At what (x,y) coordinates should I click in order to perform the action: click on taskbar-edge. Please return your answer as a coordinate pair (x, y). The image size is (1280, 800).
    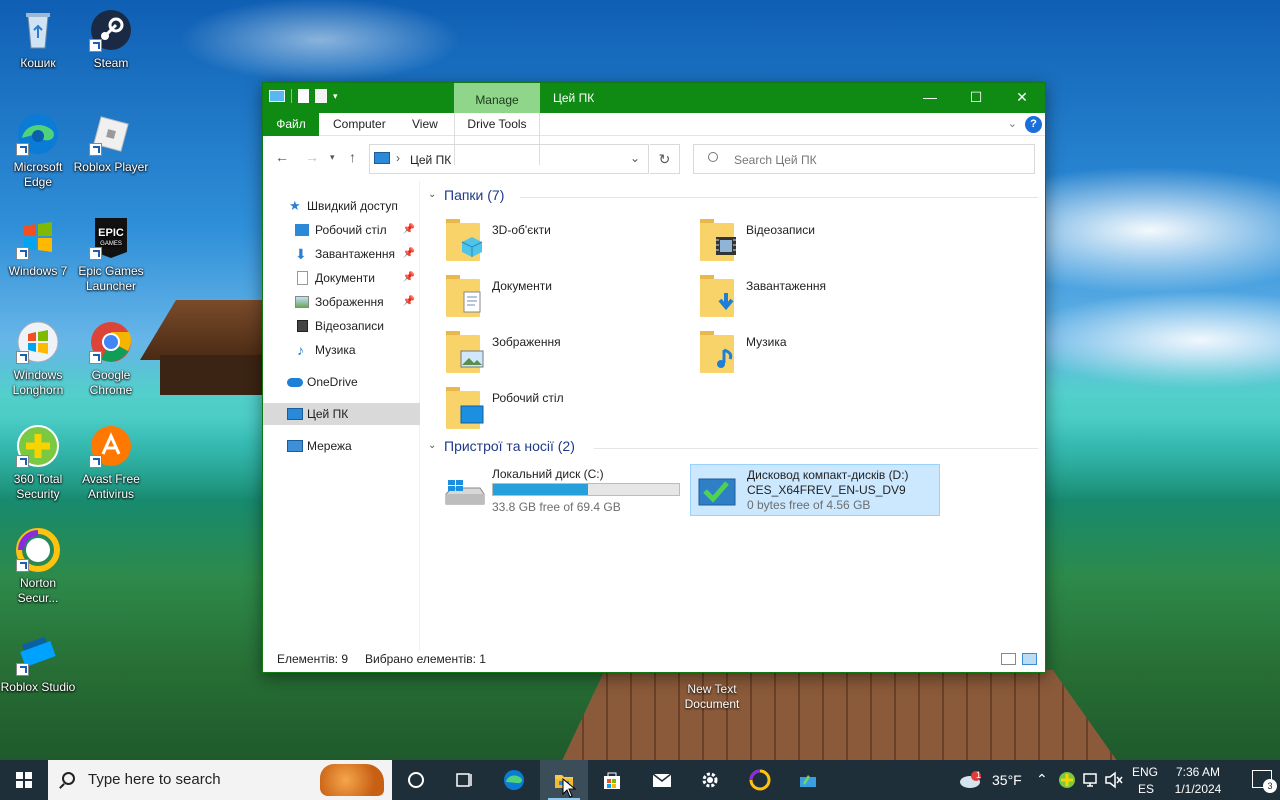
    Looking at the image, I should click on (514, 780).